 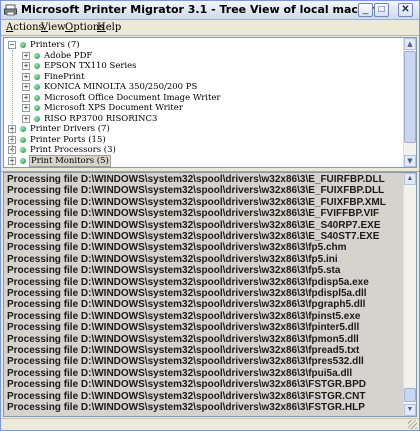 I want to click on tree-node-root: + Printer Ports (15), so click(x=203, y=140).